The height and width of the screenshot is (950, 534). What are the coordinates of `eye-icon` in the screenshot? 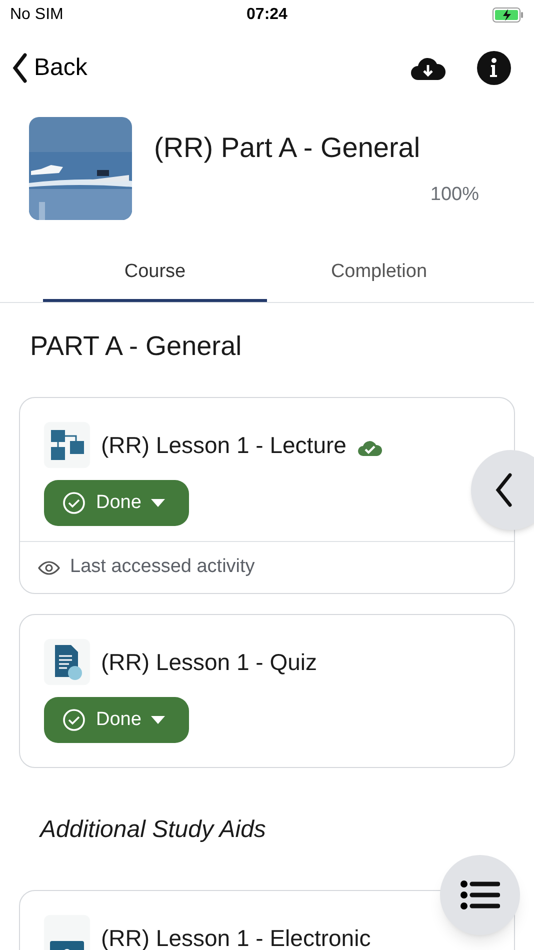 It's located at (49, 567).